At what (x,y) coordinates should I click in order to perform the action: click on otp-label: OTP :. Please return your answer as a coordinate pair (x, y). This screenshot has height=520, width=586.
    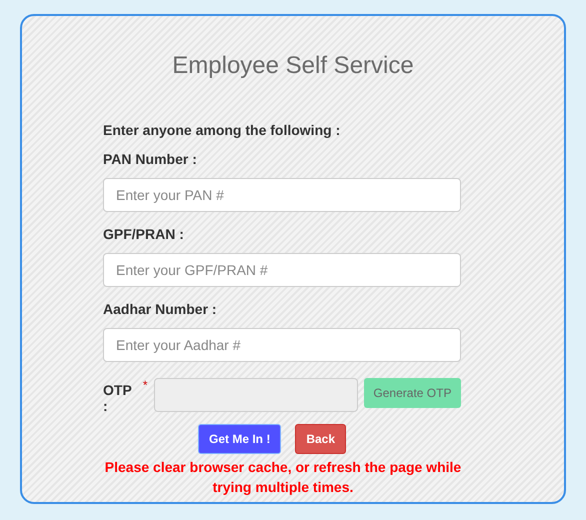
    Looking at the image, I should click on (118, 398).